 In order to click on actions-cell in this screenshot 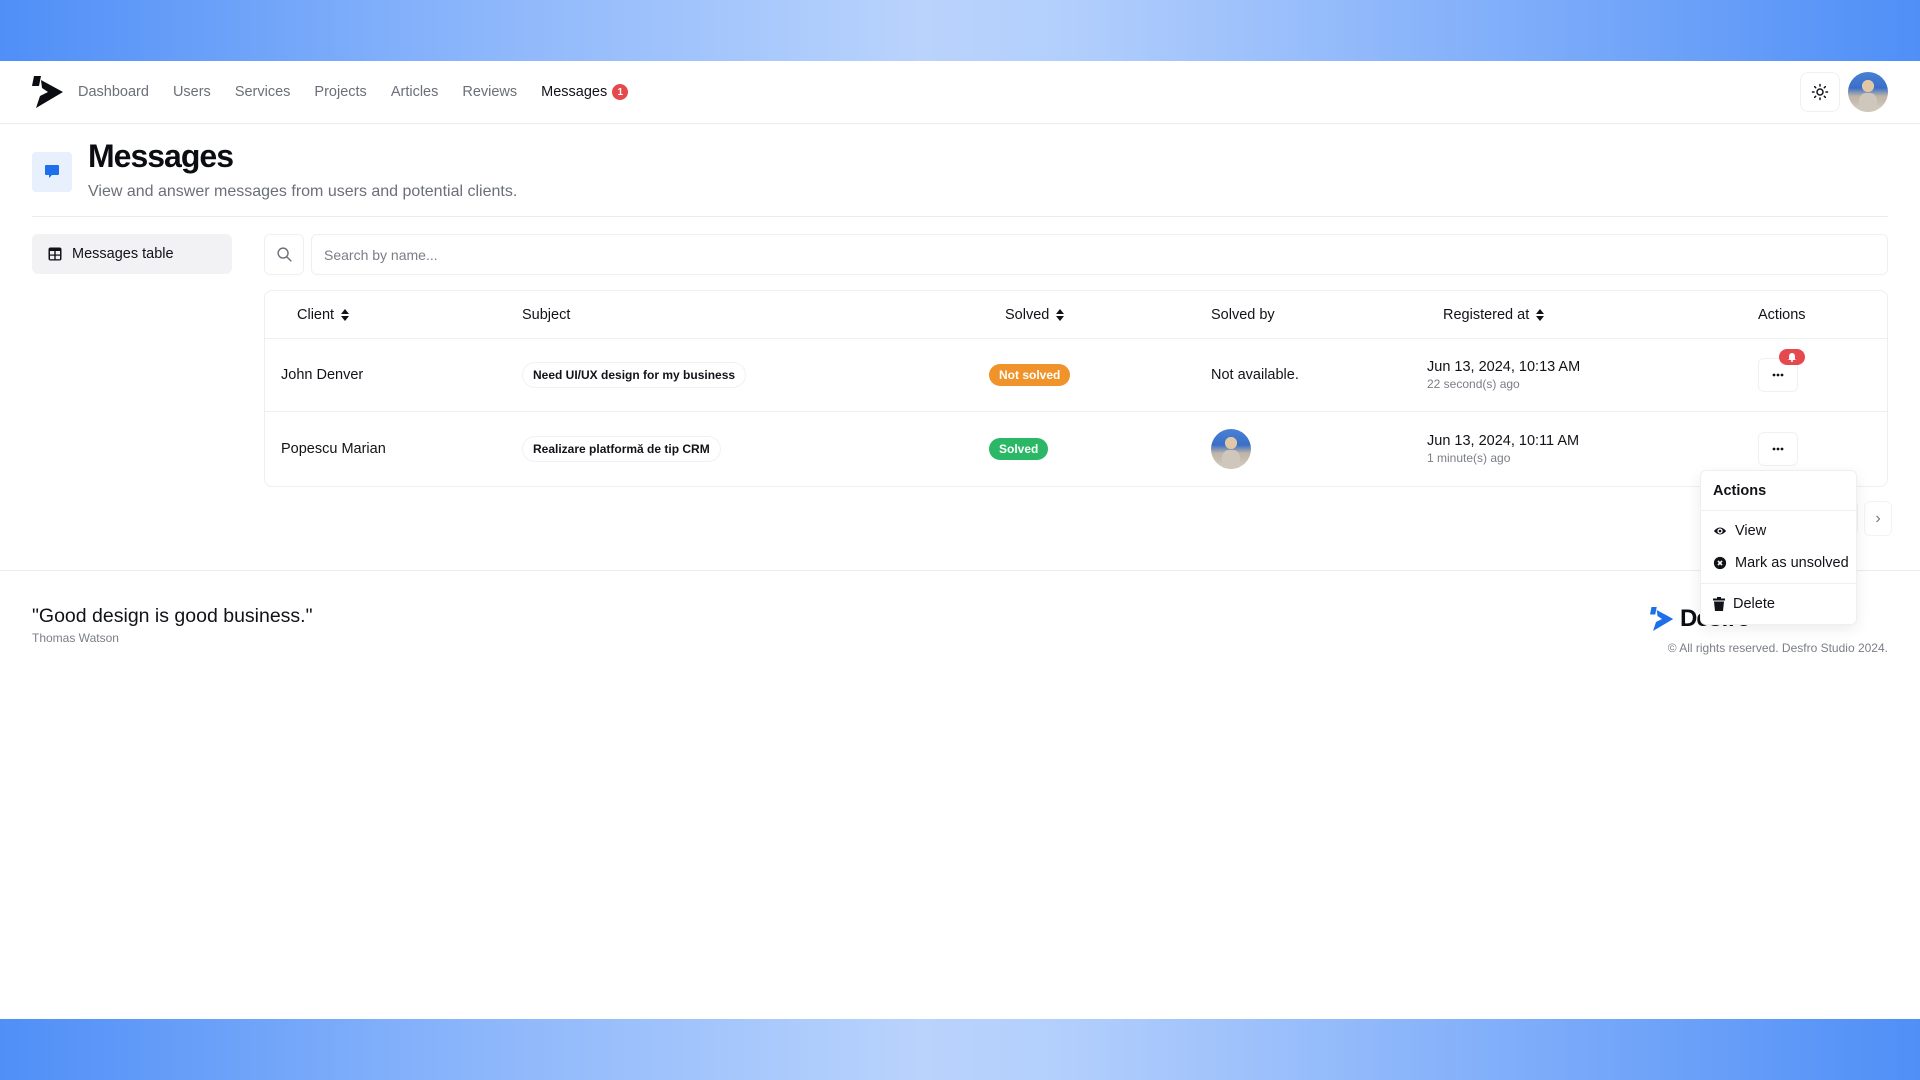, I will do `click(1781, 375)`.